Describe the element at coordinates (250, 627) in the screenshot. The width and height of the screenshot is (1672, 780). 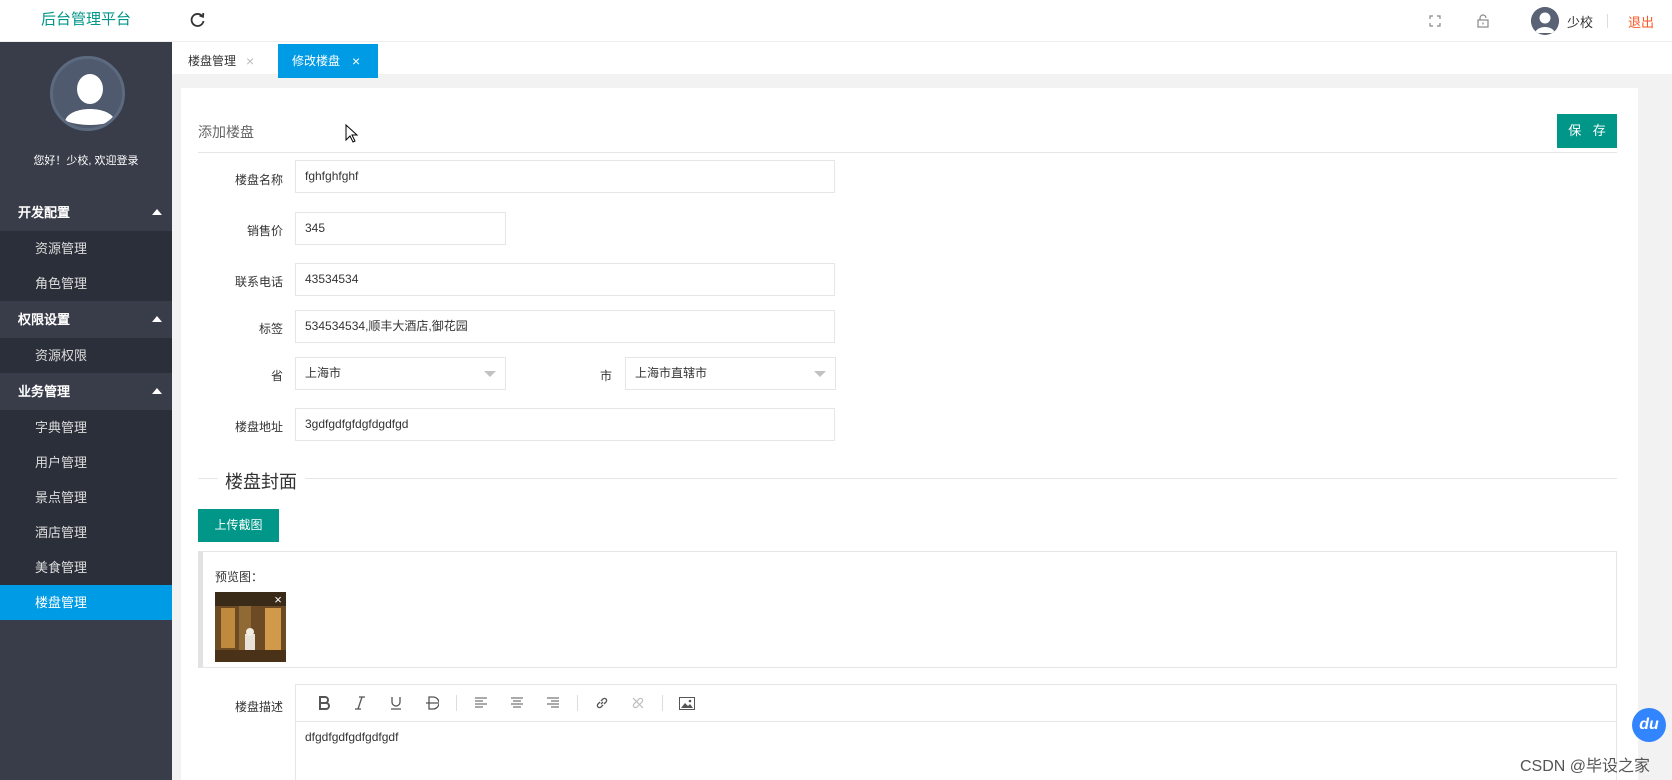
I see `preview-image: ×` at that location.